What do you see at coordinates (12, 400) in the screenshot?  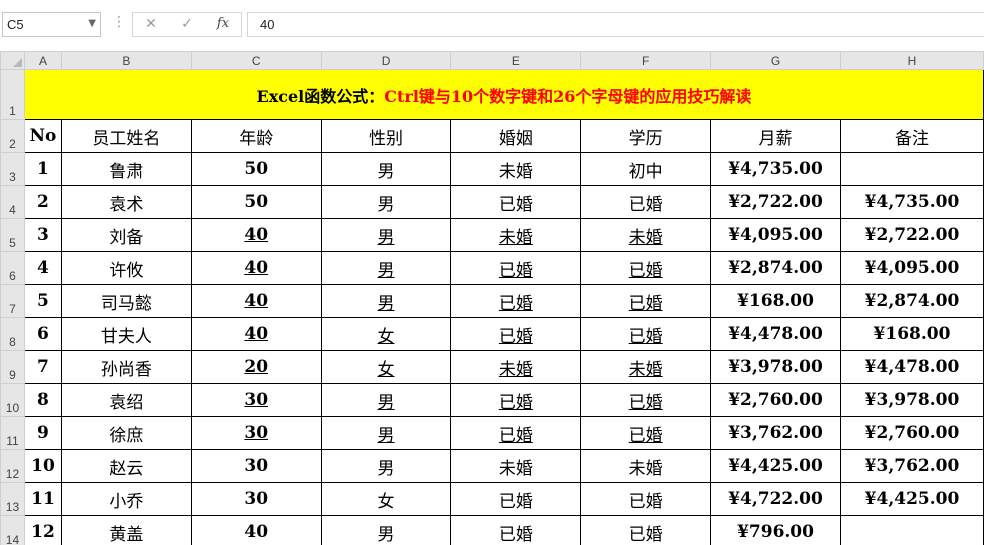 I see `row-header-10: 10` at bounding box center [12, 400].